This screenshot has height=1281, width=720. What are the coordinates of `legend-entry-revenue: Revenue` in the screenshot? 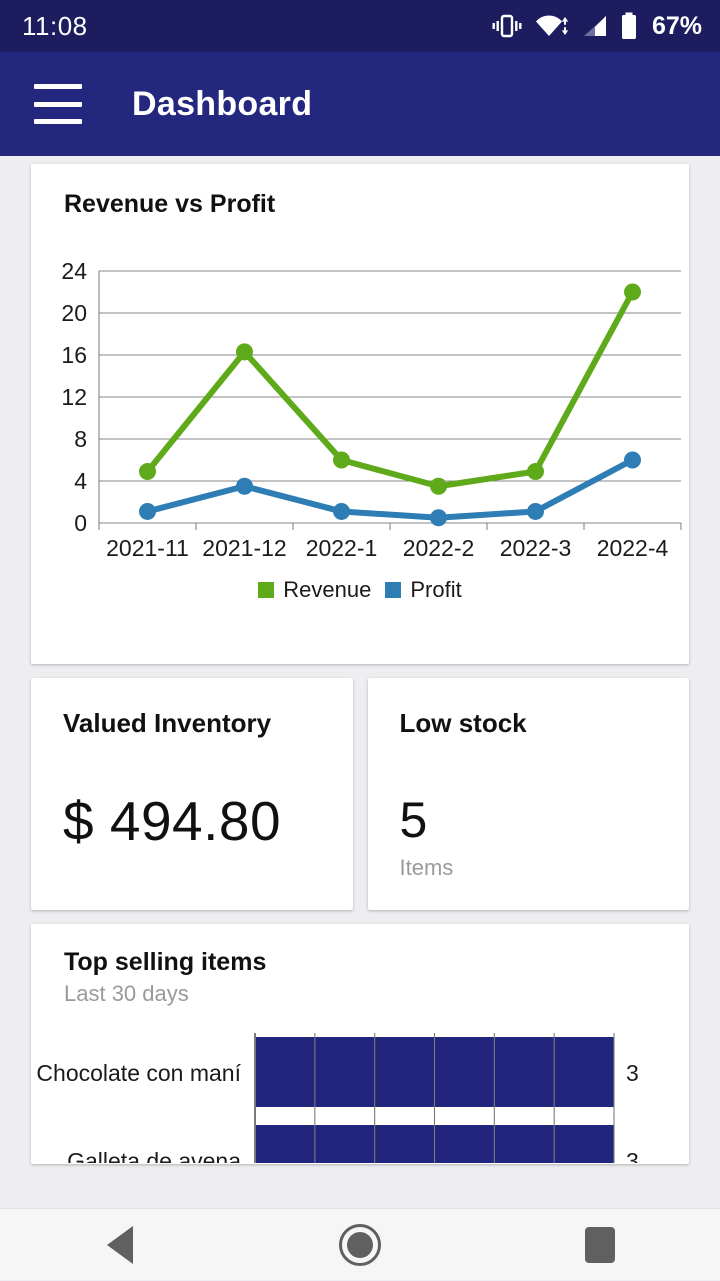 It's located at (314, 590).